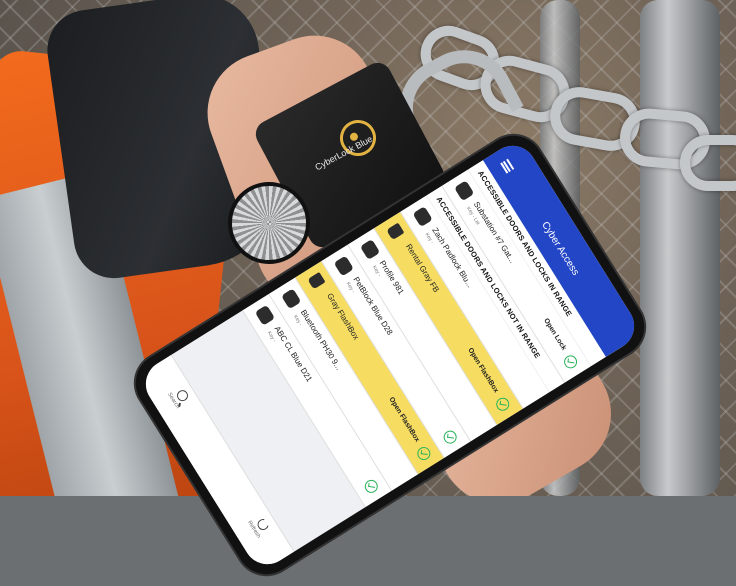 The height and width of the screenshot is (586, 736). I want to click on open-lock-button: Open Lock, so click(554, 334).